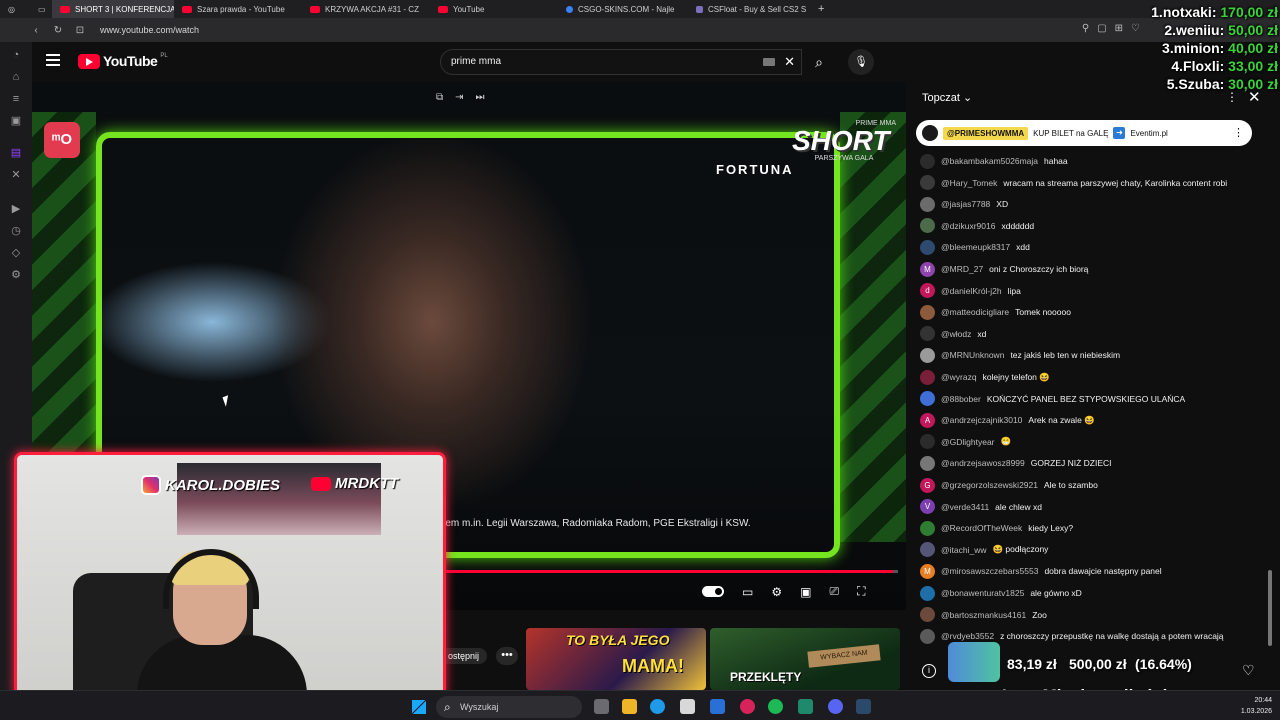 The image size is (1280, 720). I want to click on chat-message: @bakambakam5026maja hahaa, so click(994, 161).